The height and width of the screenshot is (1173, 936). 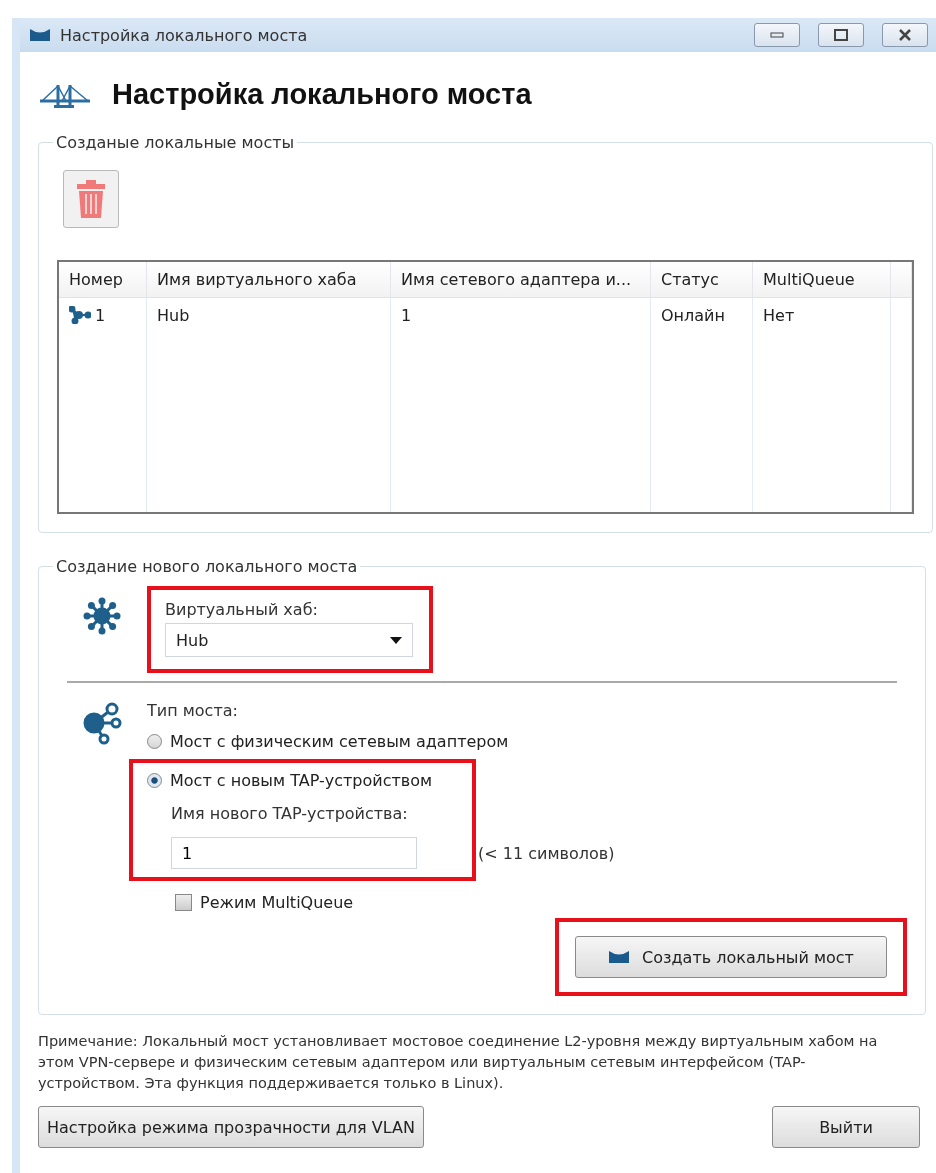 What do you see at coordinates (546, 853) in the screenshot?
I see `hint-text: (< 11 символов)` at bounding box center [546, 853].